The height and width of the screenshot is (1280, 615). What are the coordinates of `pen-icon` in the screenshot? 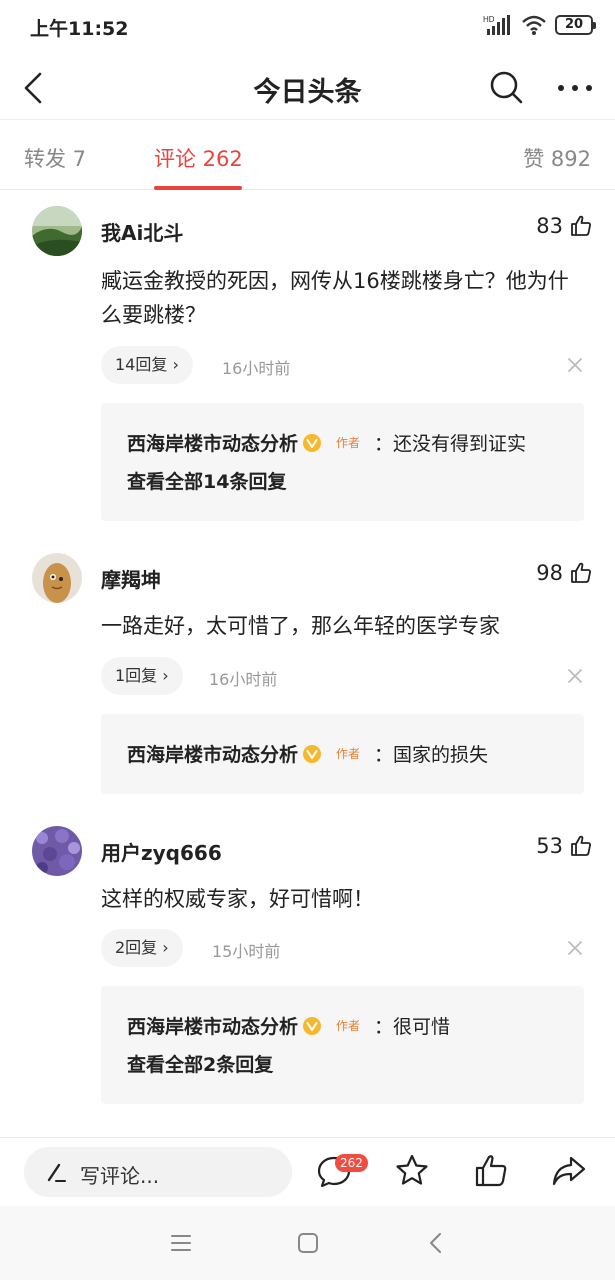 It's located at (56, 1172).